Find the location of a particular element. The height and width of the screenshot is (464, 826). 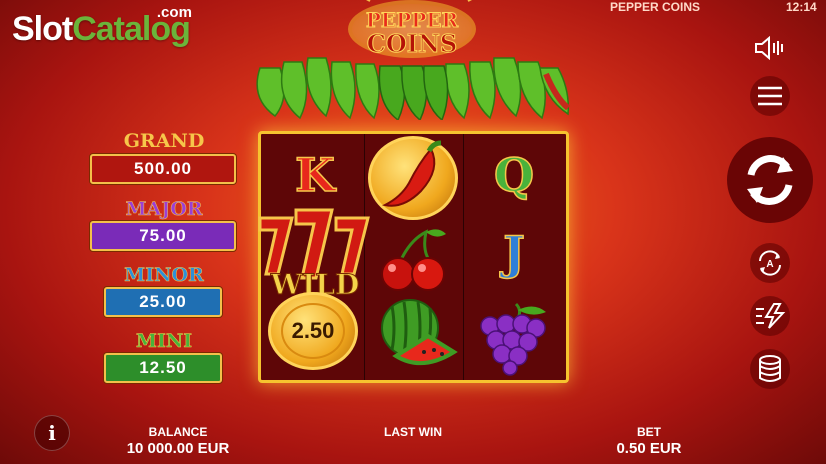

game-logo: PEPPER COINS is located at coordinates (412, 33).